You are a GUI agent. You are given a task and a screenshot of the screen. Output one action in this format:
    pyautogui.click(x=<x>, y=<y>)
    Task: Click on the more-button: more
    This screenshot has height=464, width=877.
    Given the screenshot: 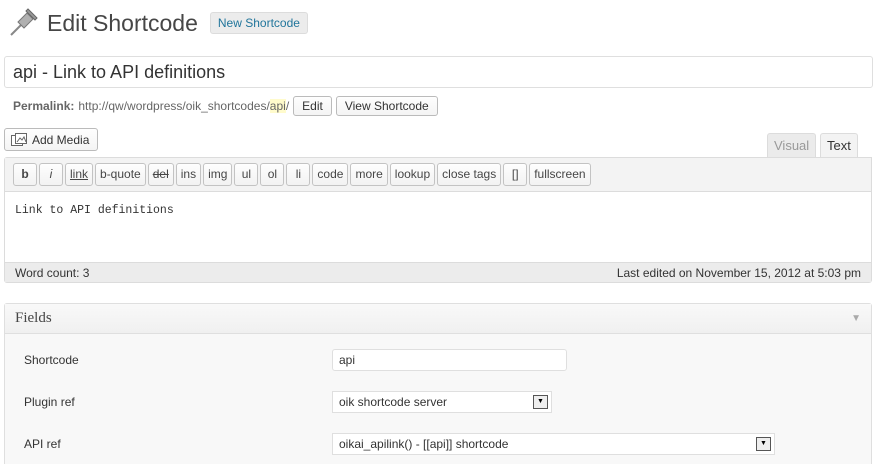 What is the action you would take?
    pyautogui.click(x=369, y=174)
    